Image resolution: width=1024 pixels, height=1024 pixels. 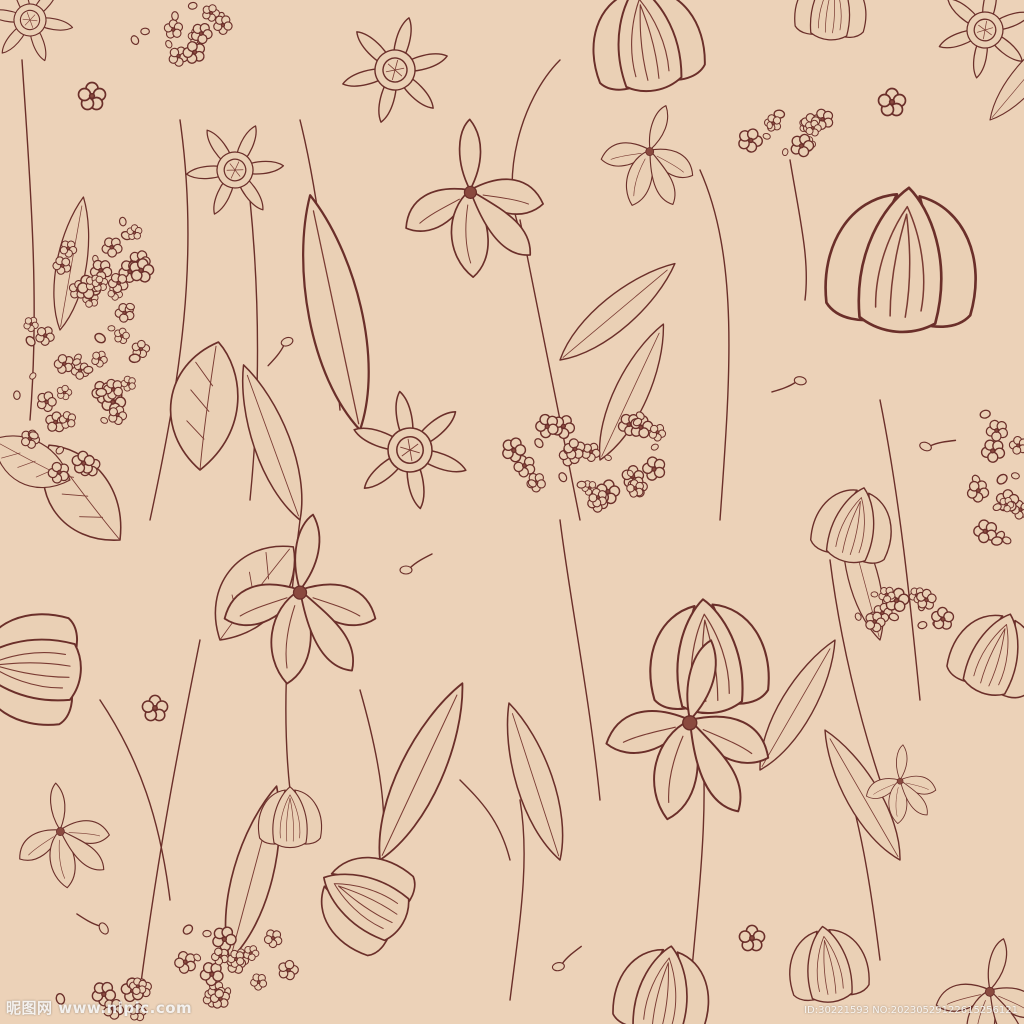 What do you see at coordinates (911, 1010) in the screenshot?
I see `watermark-id: ID:30221593 NO:20230529122615256121` at bounding box center [911, 1010].